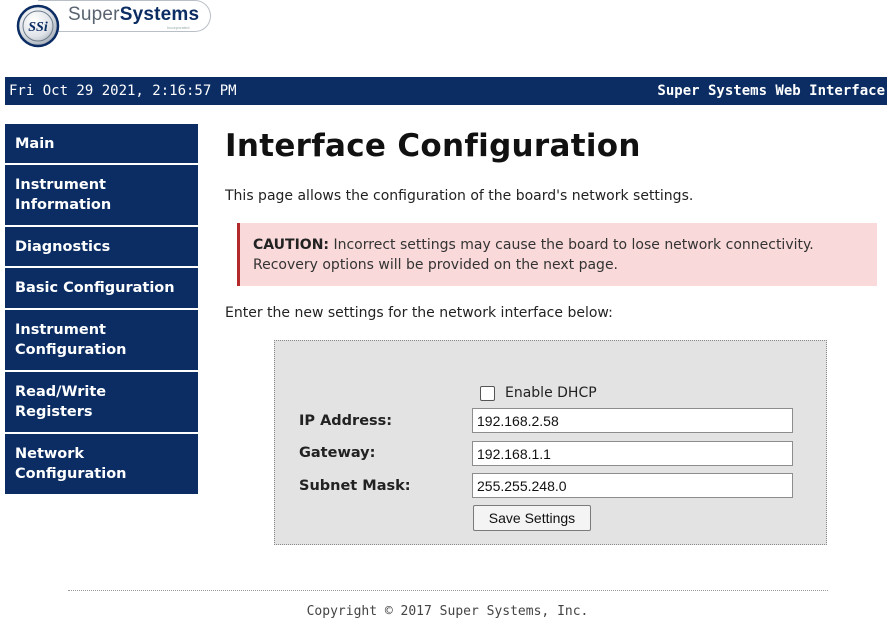 The width and height of the screenshot is (887, 620). I want to click on subnet-mask-input: 255.255.248.0, so click(632, 485).